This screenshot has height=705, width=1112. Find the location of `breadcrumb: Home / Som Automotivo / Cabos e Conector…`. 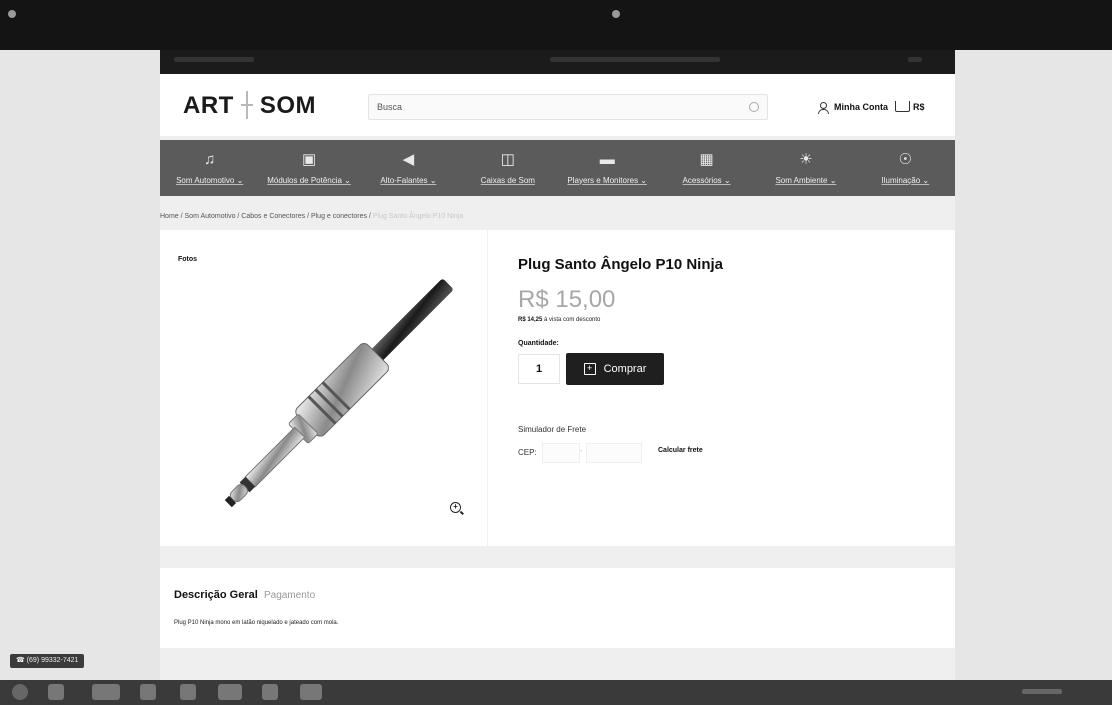

breadcrumb: Home / Som Automotivo / Cabos e Conector… is located at coordinates (311, 216).